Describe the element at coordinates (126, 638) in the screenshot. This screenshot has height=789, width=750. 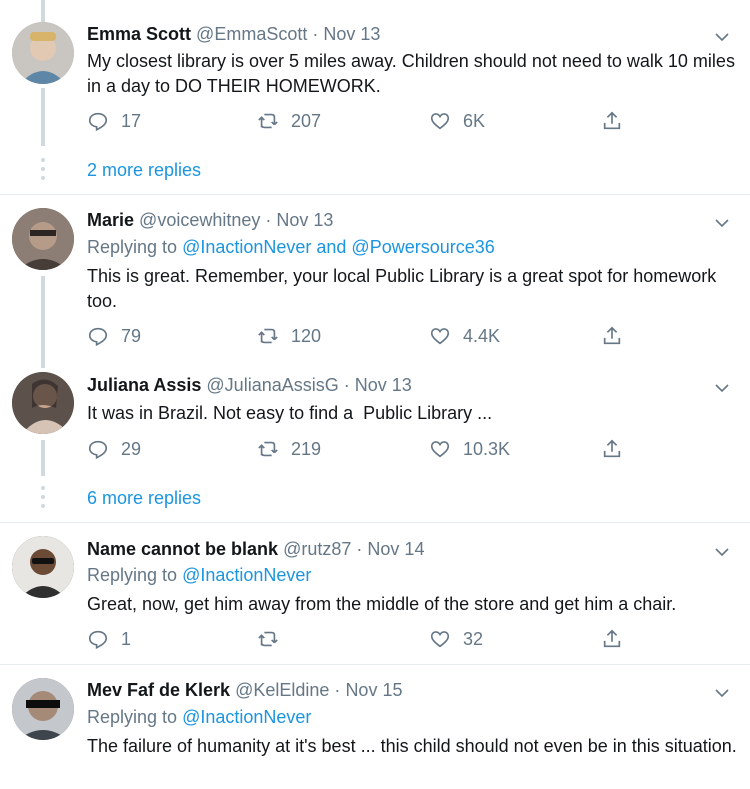
I see `reply-count: 1` at that location.